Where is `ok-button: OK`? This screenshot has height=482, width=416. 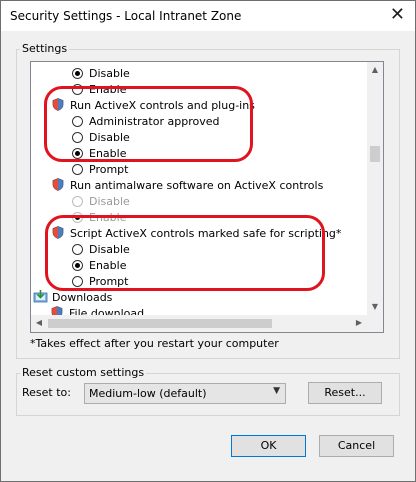 ok-button: OK is located at coordinates (268, 446).